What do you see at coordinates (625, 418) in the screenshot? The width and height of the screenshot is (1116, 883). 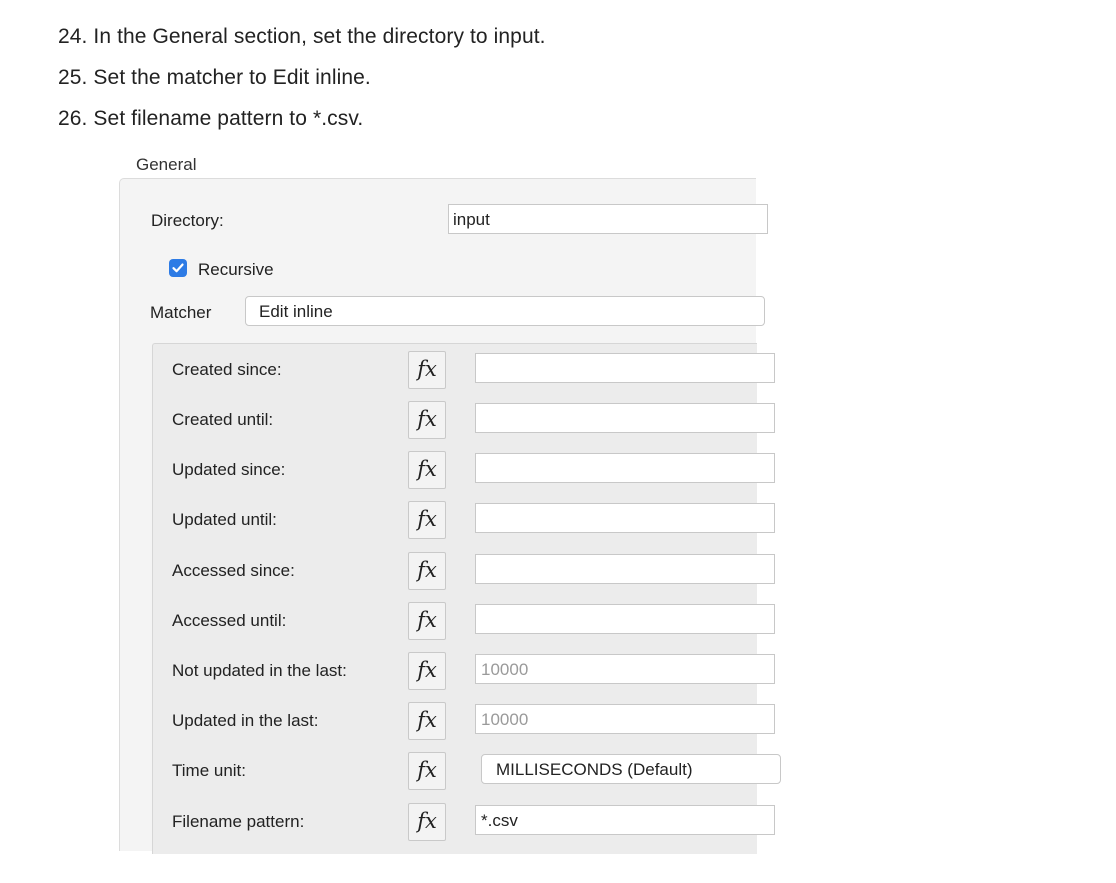 I see `created-until-input` at bounding box center [625, 418].